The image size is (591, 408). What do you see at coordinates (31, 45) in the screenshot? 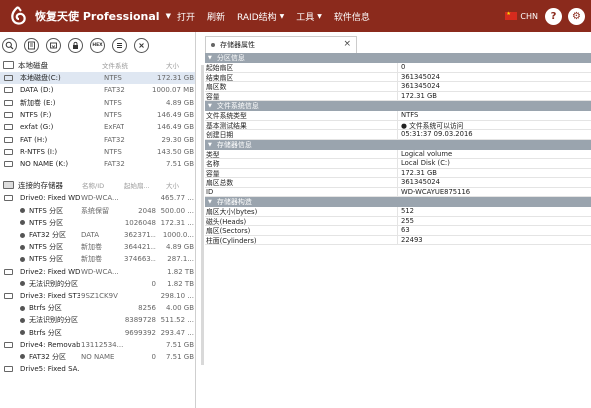
I see `scan-icon` at bounding box center [31, 45].